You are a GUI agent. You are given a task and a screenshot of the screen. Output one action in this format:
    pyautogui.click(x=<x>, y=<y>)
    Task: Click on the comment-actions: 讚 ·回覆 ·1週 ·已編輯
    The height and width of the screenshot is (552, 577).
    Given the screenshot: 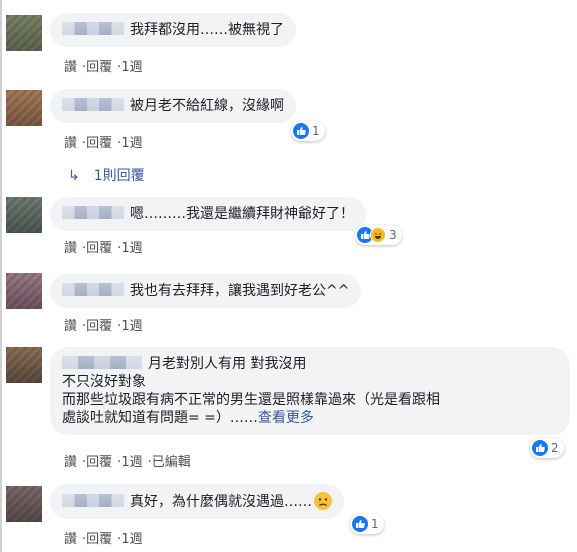 What is the action you would take?
    pyautogui.click(x=127, y=462)
    